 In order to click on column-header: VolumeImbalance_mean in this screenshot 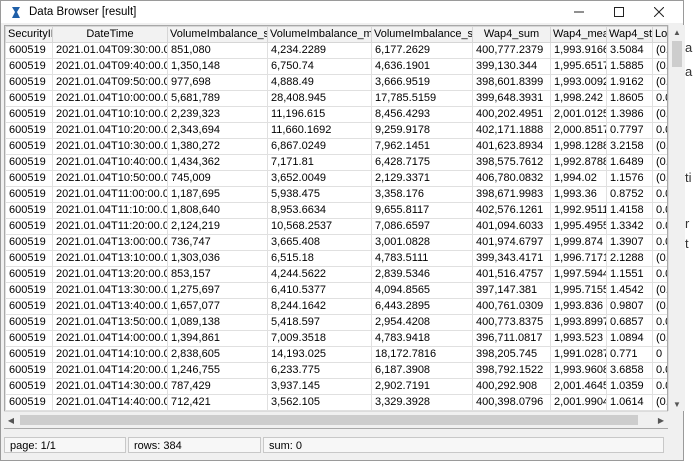, I will do `click(319, 34)`.